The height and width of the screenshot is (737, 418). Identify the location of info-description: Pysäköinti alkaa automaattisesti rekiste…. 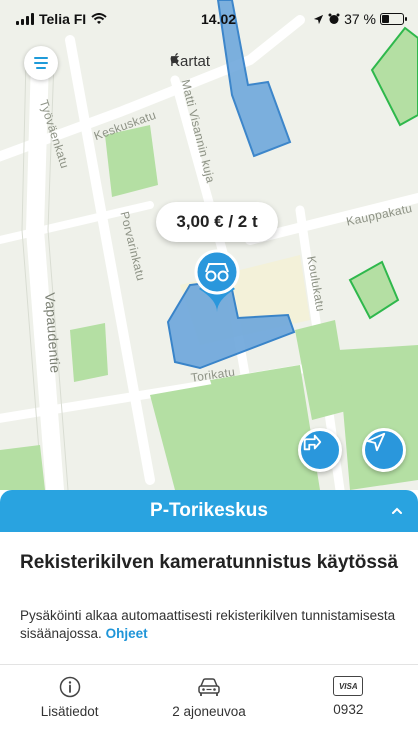
(208, 624).